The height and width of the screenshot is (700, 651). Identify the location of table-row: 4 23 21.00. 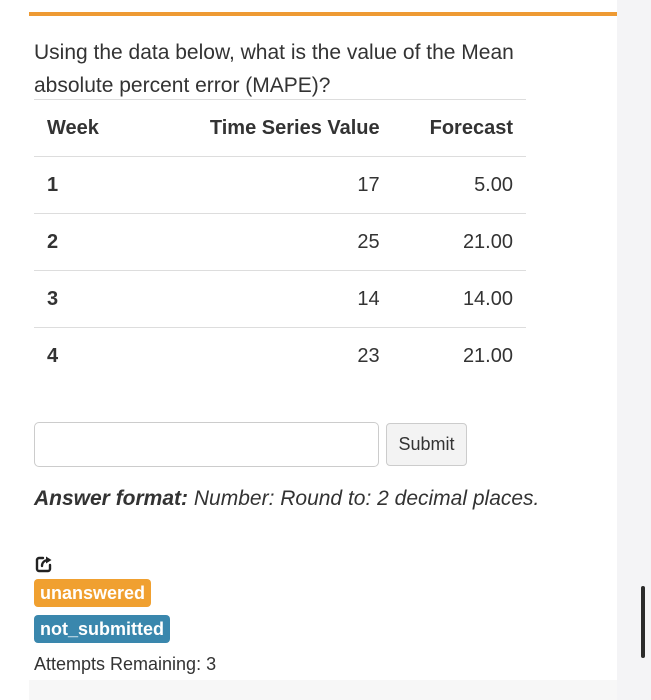
(280, 356).